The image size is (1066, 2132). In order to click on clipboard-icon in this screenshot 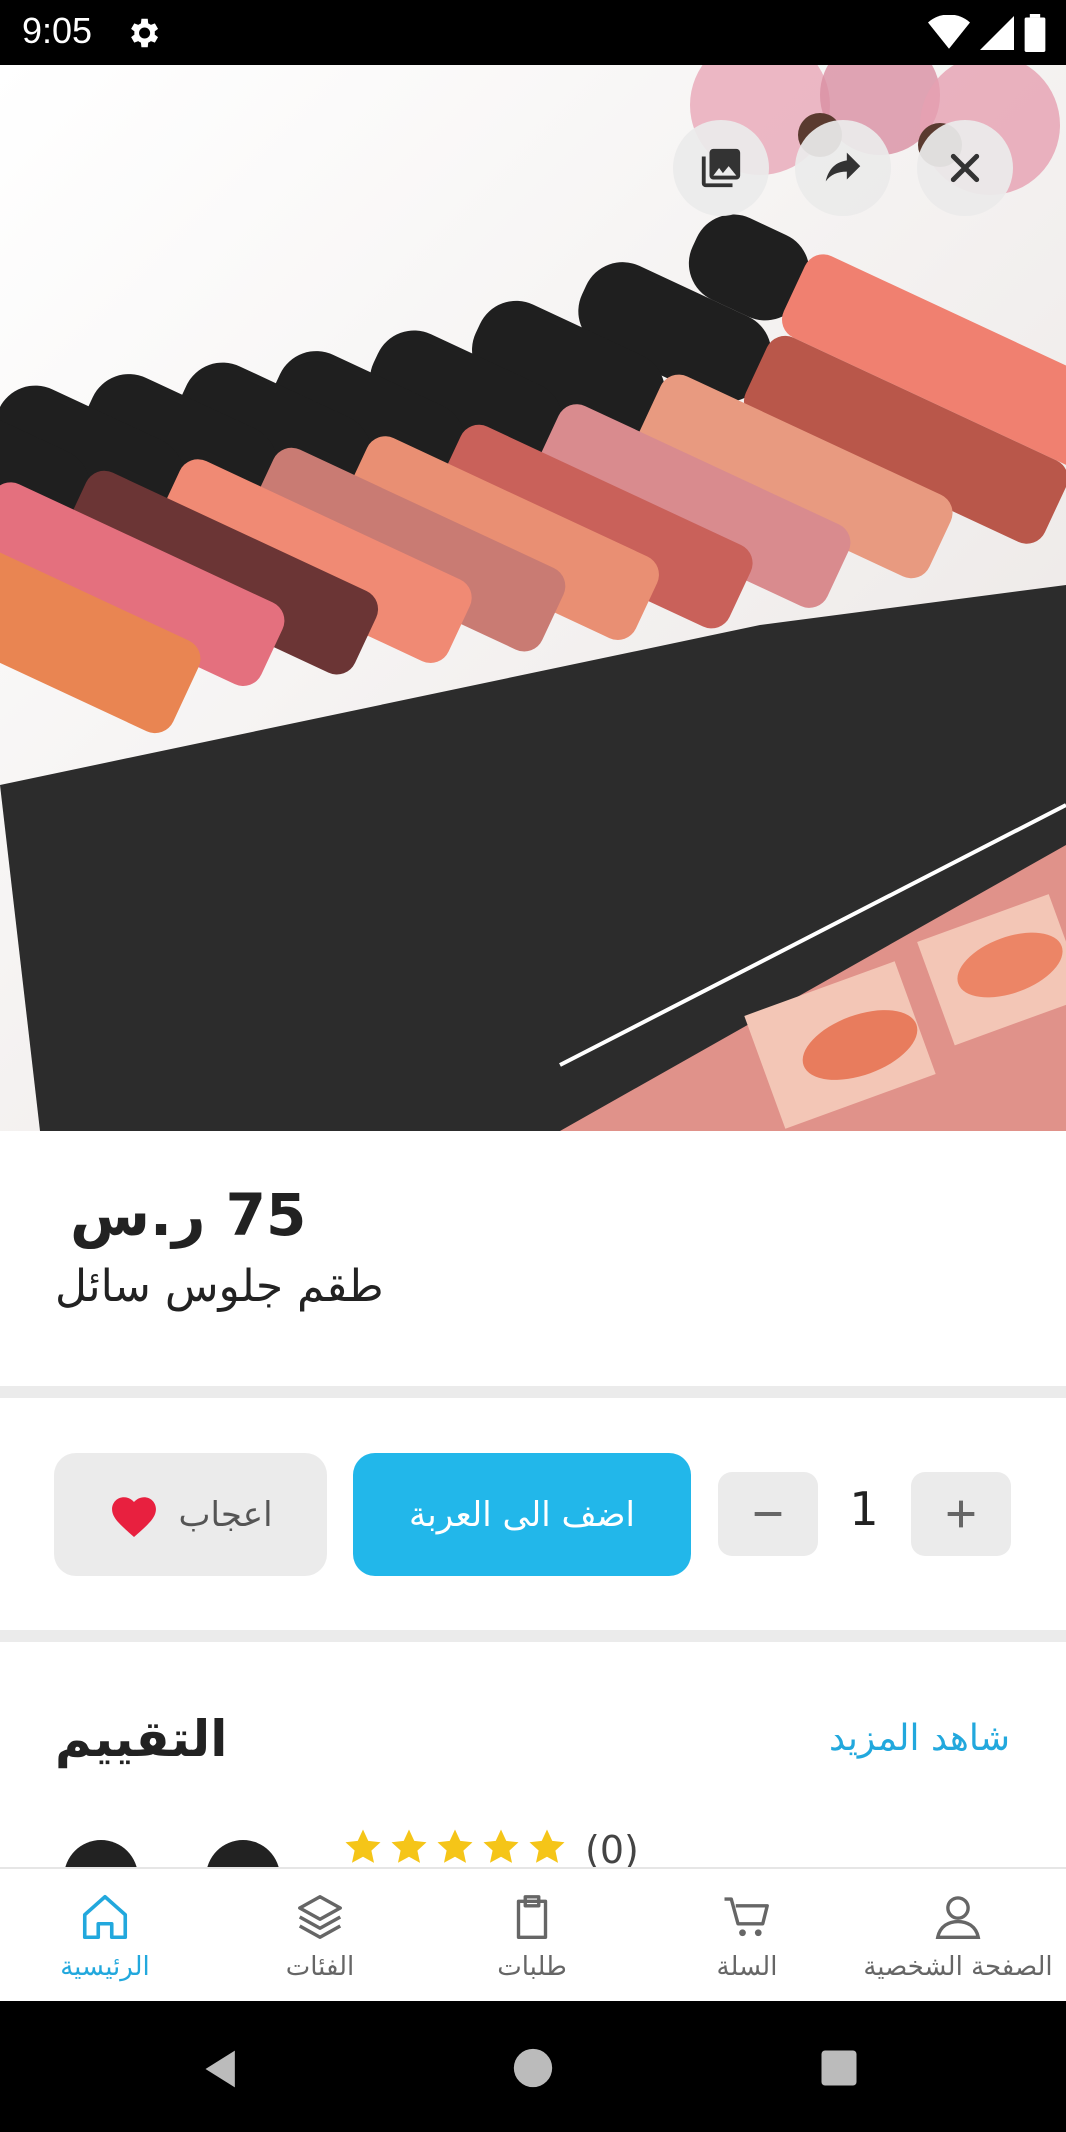, I will do `click(532, 1917)`.